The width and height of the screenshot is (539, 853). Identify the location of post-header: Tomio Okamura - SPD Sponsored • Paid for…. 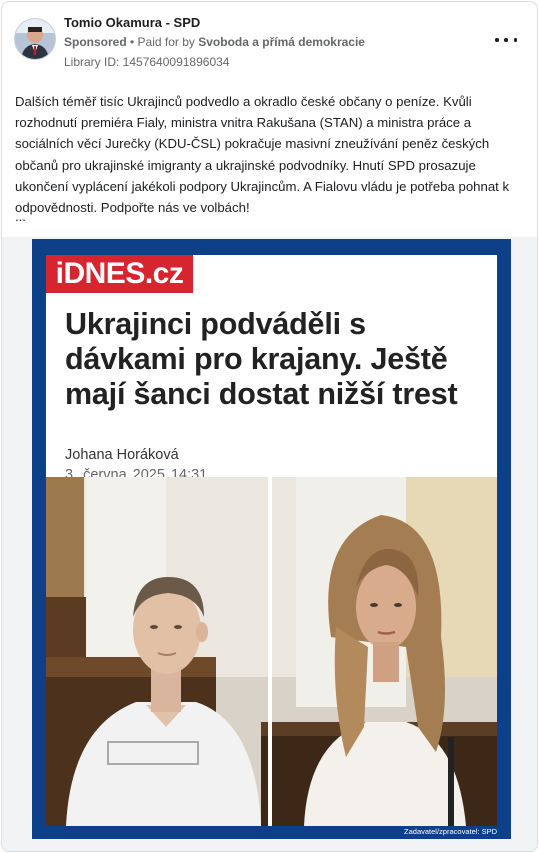
(269, 42).